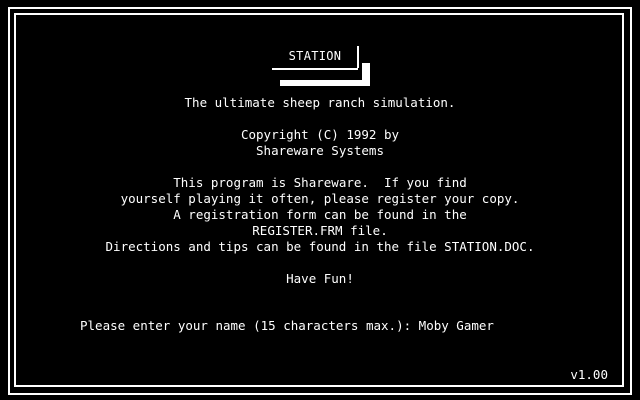  I want to click on have-fun-text: Have Fun!, so click(320, 278).